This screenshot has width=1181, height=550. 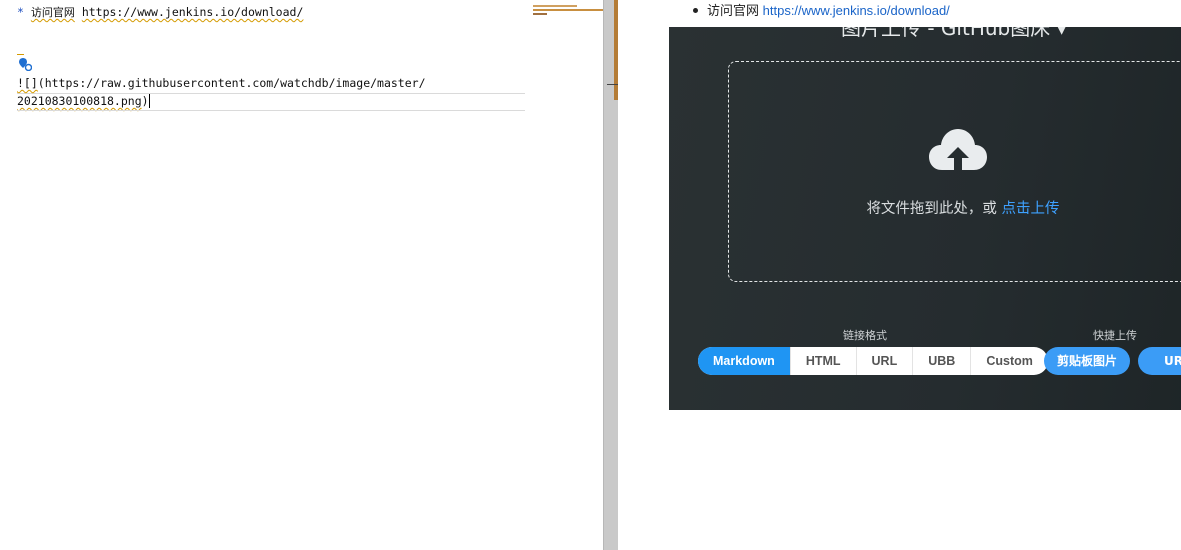 I want to click on quick-upload-label: 快捷上传, so click(x=1115, y=335).